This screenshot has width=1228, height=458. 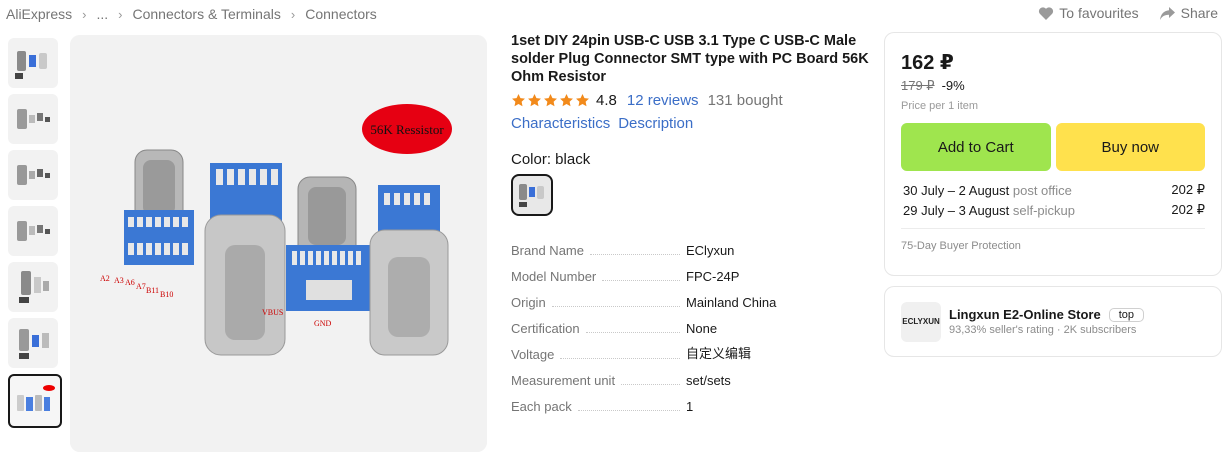 I want to click on pin-label-a6: A6, so click(x=130, y=282).